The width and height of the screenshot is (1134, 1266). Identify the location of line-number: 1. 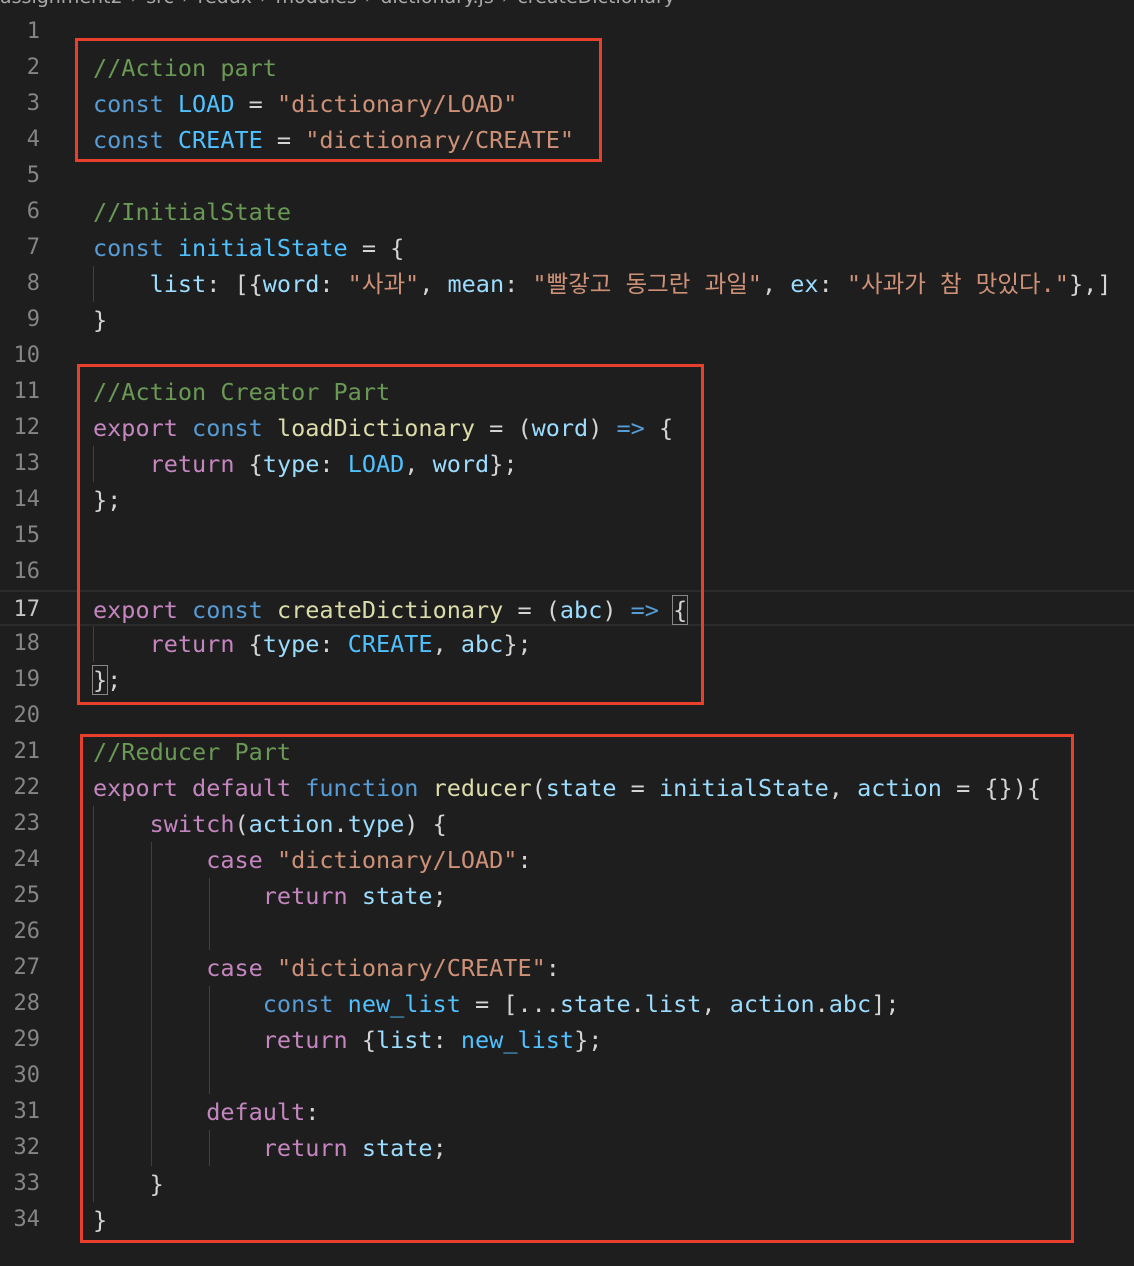
(33, 31).